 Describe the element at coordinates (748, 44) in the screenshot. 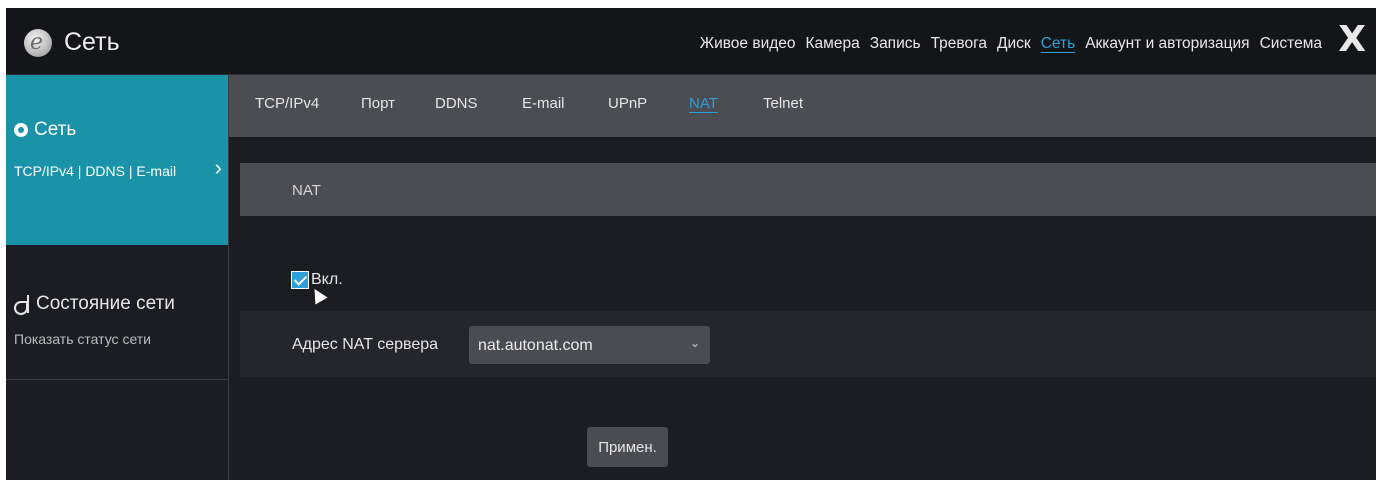

I see `nav-item-live-video: Живое видео` at that location.